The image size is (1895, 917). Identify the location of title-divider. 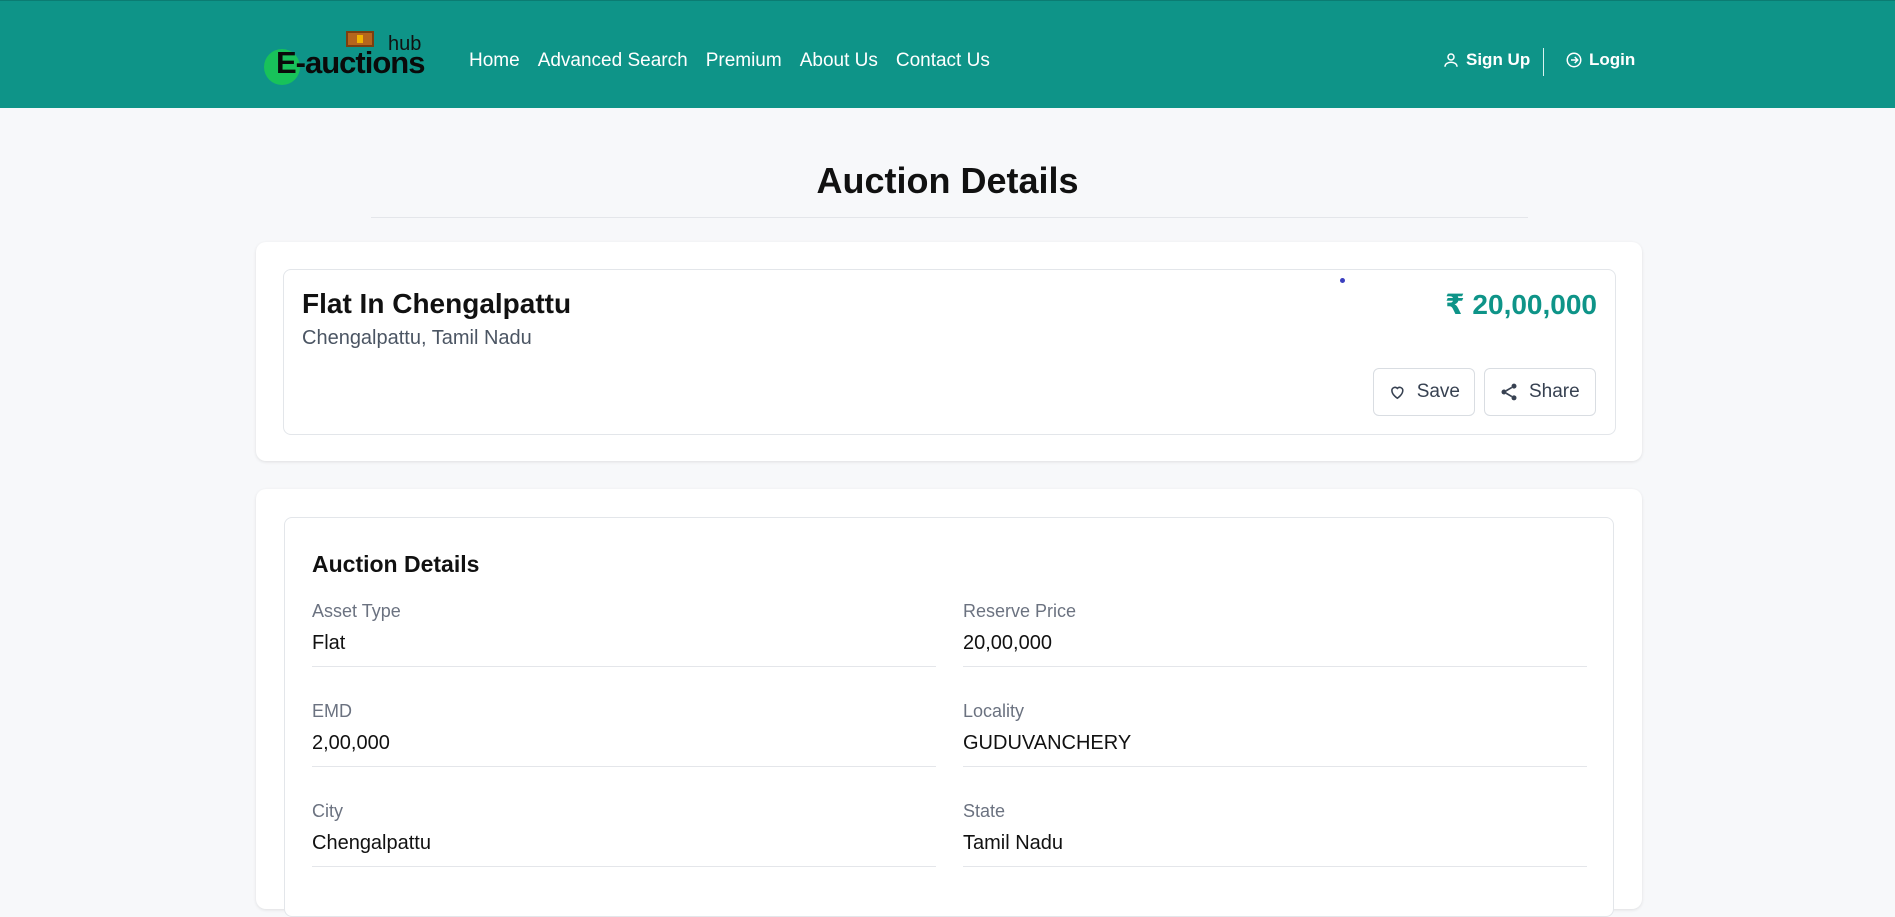
(949, 217).